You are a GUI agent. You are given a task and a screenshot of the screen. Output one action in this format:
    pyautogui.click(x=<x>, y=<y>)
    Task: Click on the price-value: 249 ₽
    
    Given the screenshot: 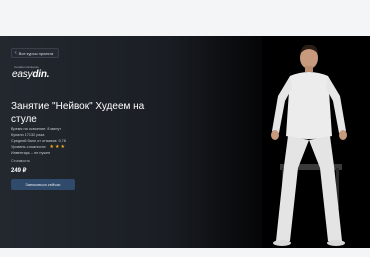 What is the action you would take?
    pyautogui.click(x=19, y=171)
    